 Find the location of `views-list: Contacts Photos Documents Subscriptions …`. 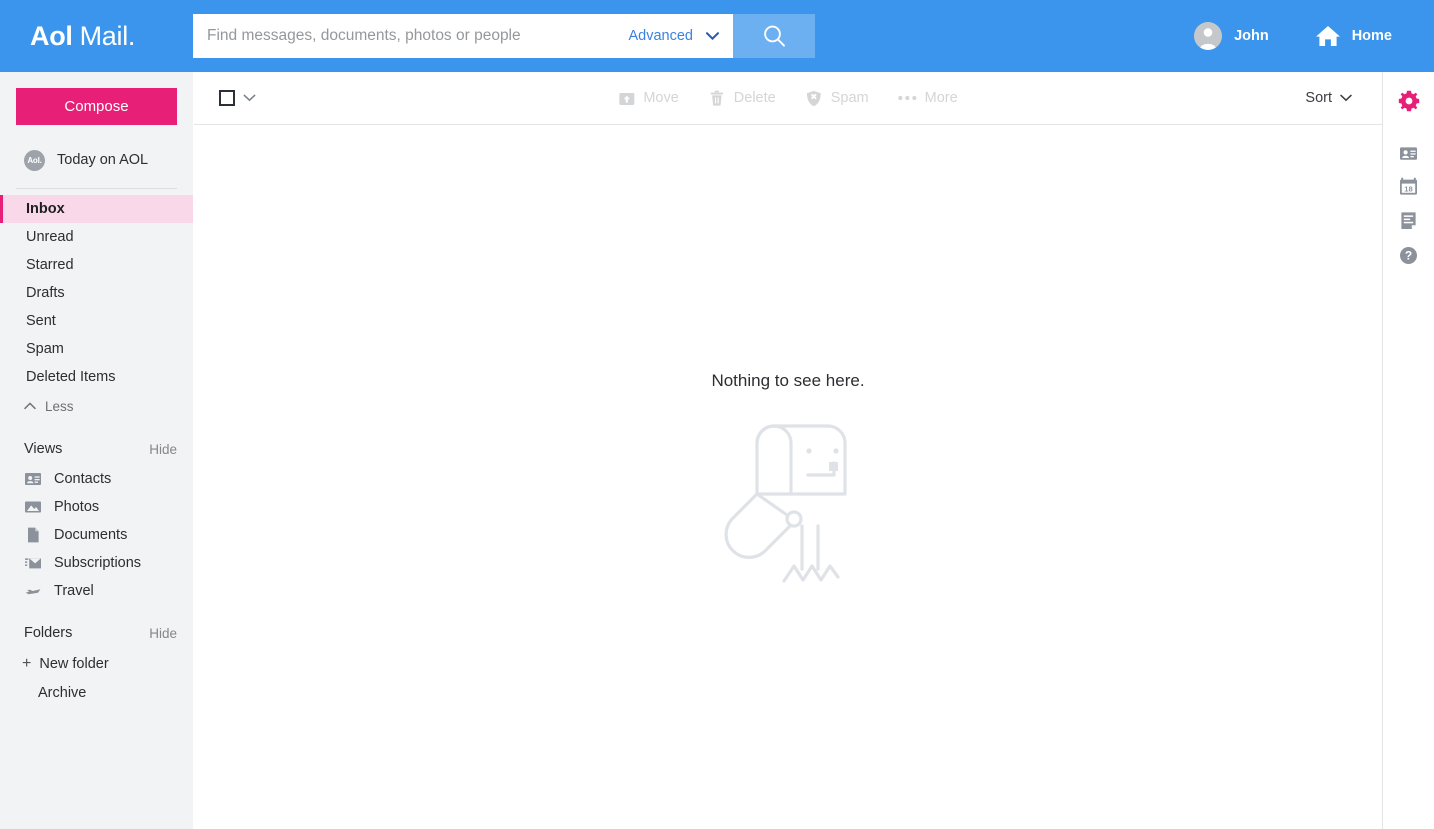

views-list: Contacts Photos Documents Subscriptions … is located at coordinates (96, 535).